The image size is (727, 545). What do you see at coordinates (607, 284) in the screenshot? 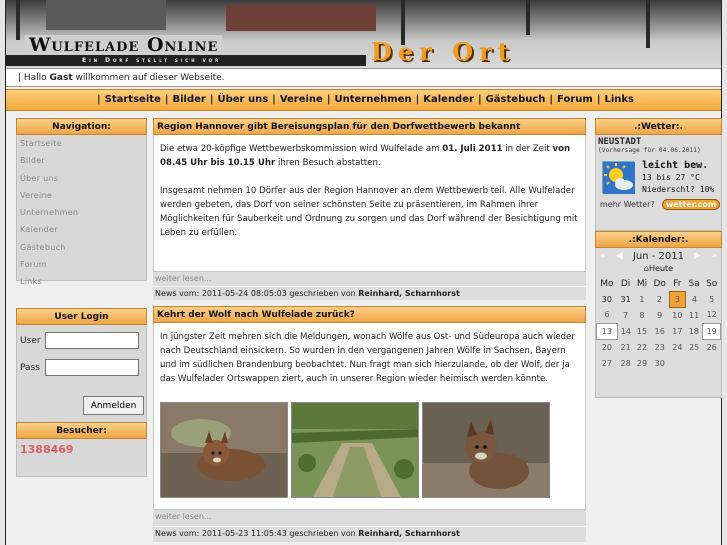
I see `weekday-header: Mo` at bounding box center [607, 284].